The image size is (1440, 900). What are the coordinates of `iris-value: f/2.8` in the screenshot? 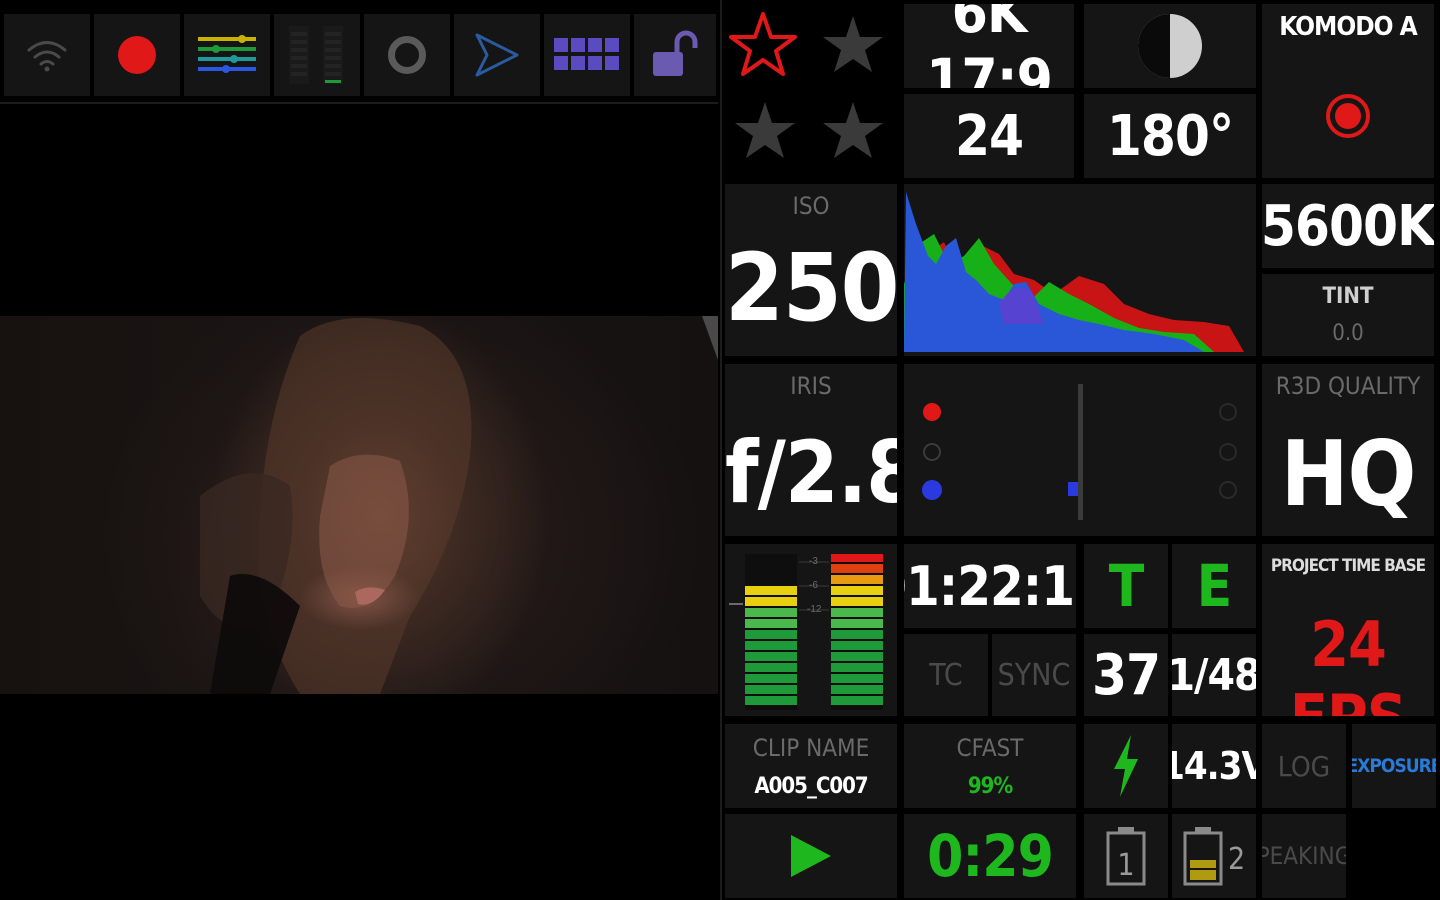 It's located at (811, 473).